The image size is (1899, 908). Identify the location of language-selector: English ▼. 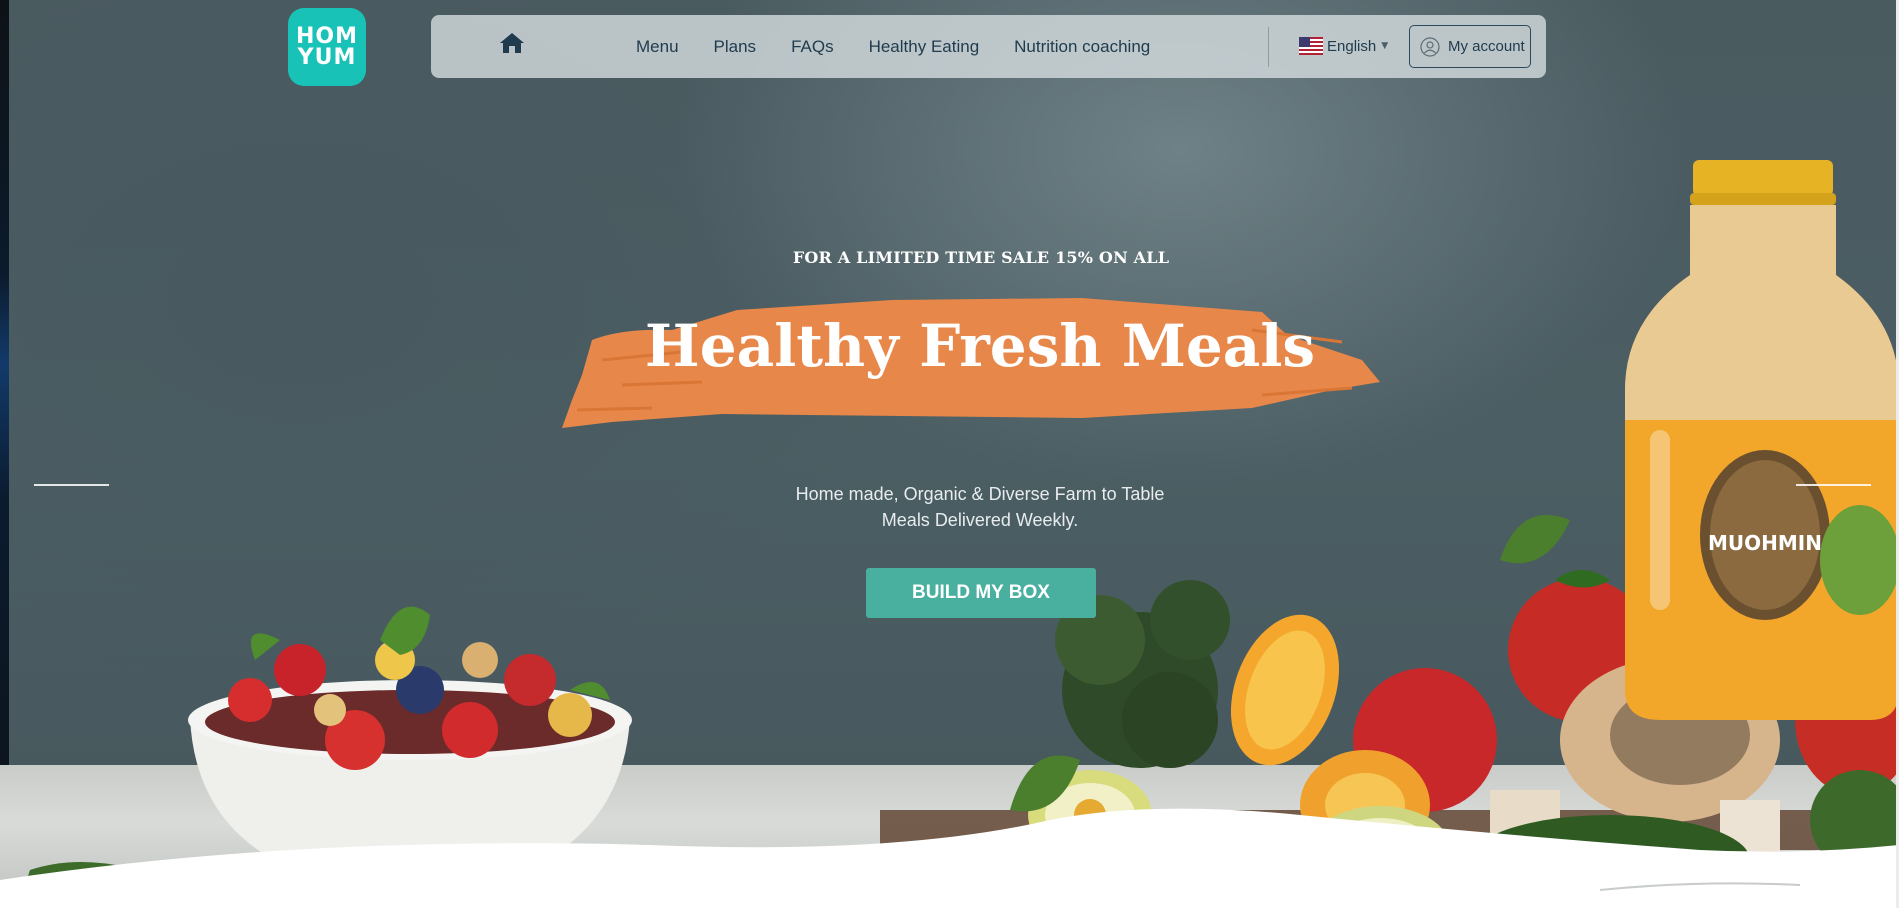
(1343, 46).